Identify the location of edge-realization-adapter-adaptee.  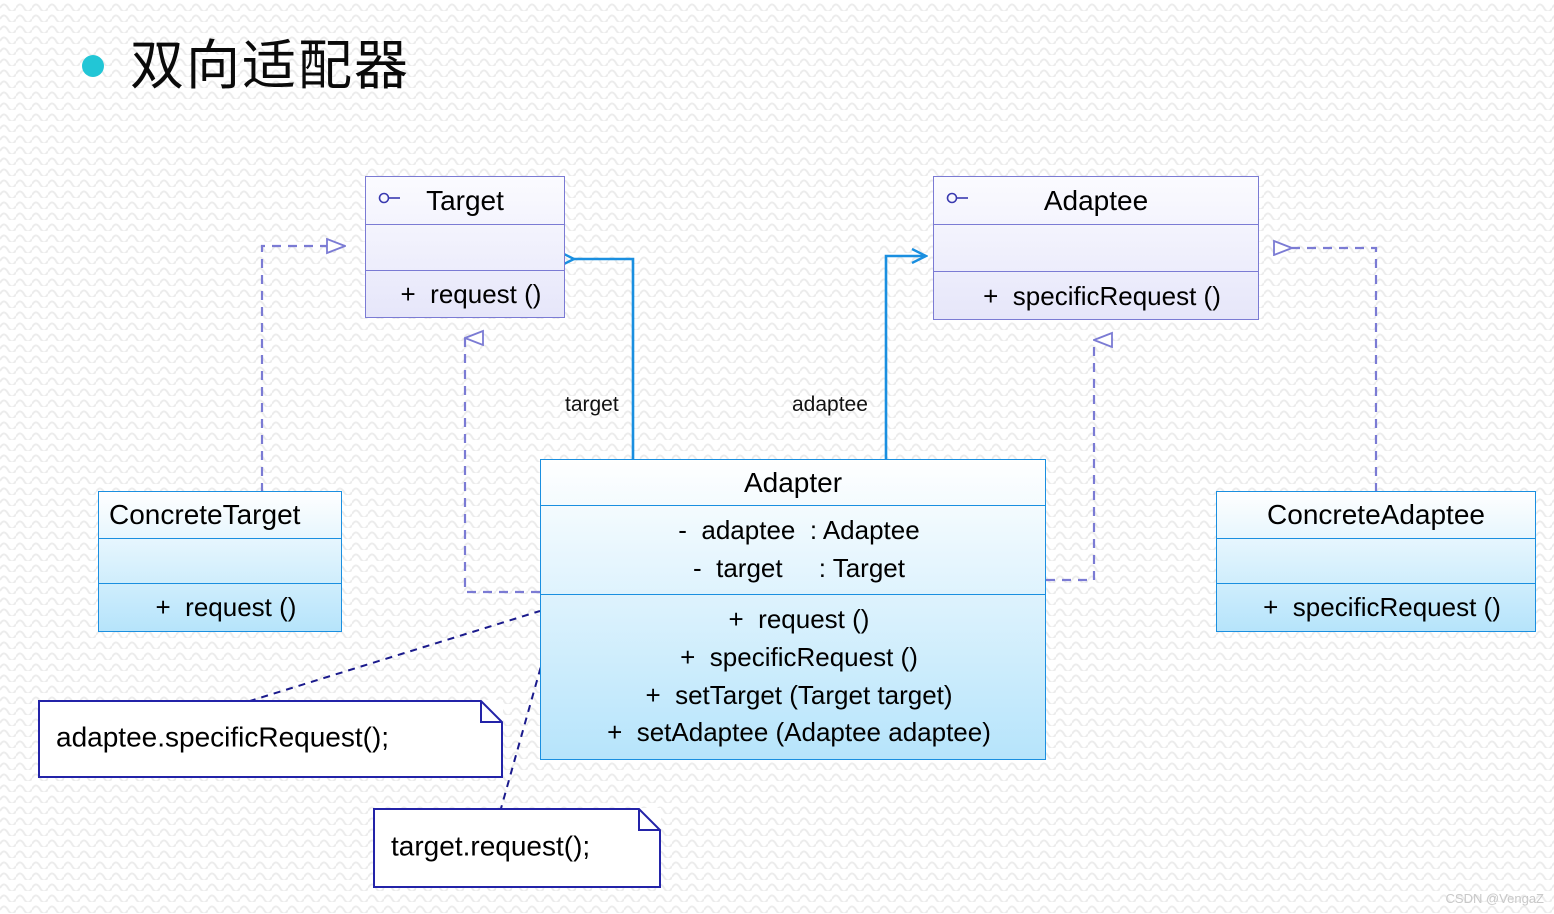
(1070, 461).